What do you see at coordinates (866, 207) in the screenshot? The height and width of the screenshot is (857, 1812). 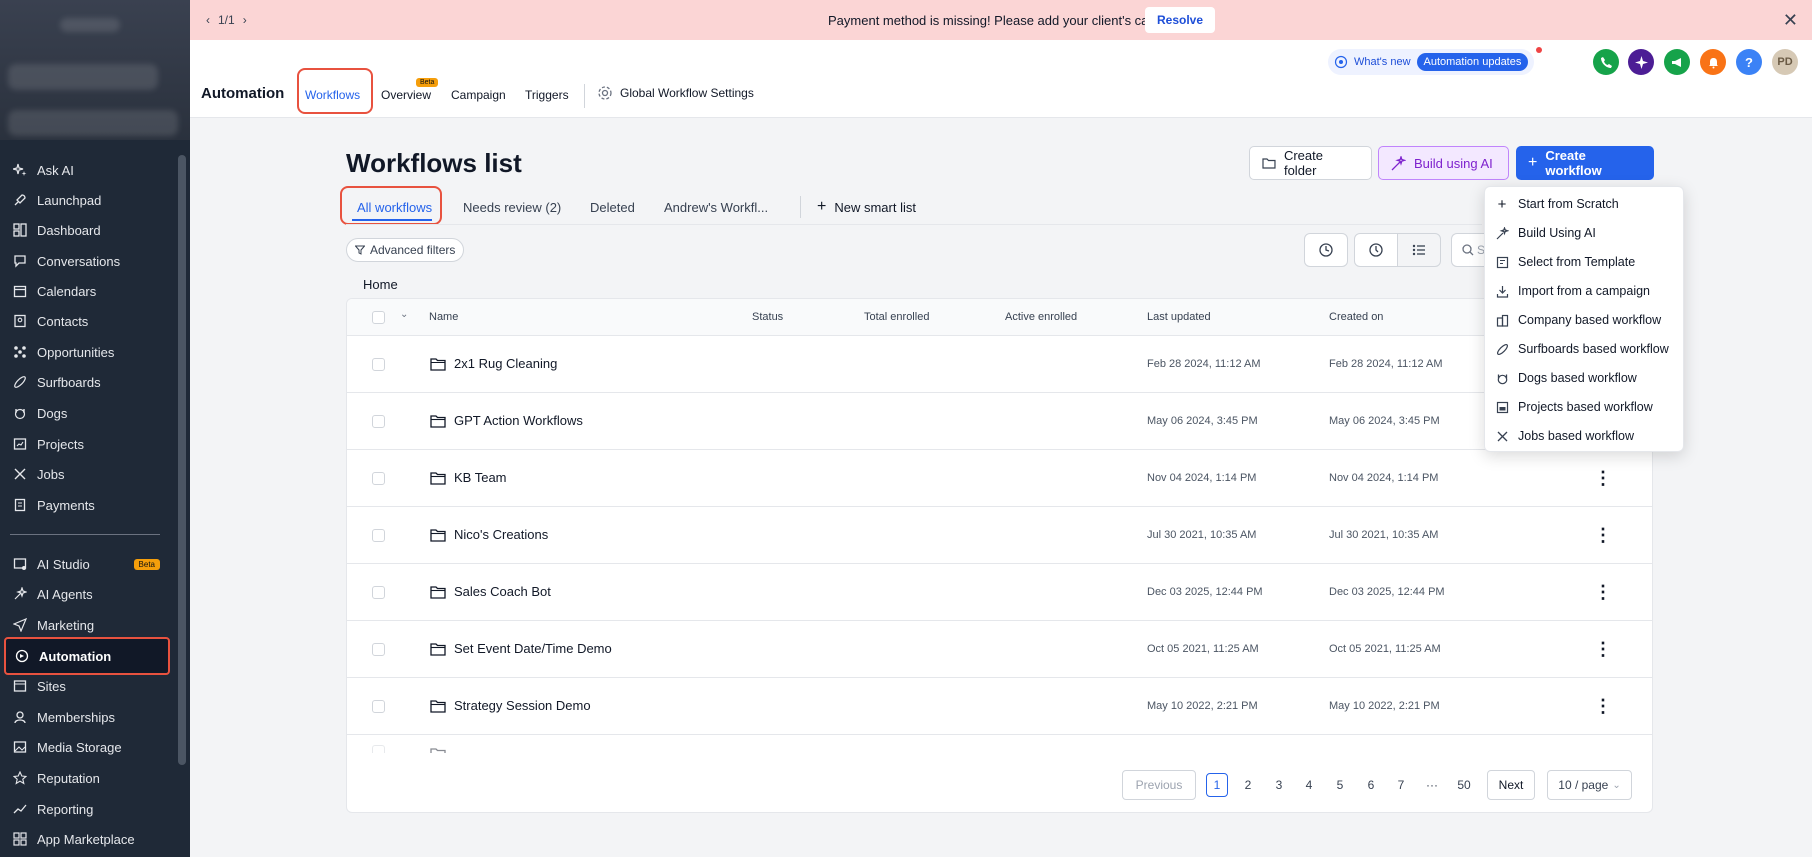 I see `new-smart-list-button: + New smart list` at bounding box center [866, 207].